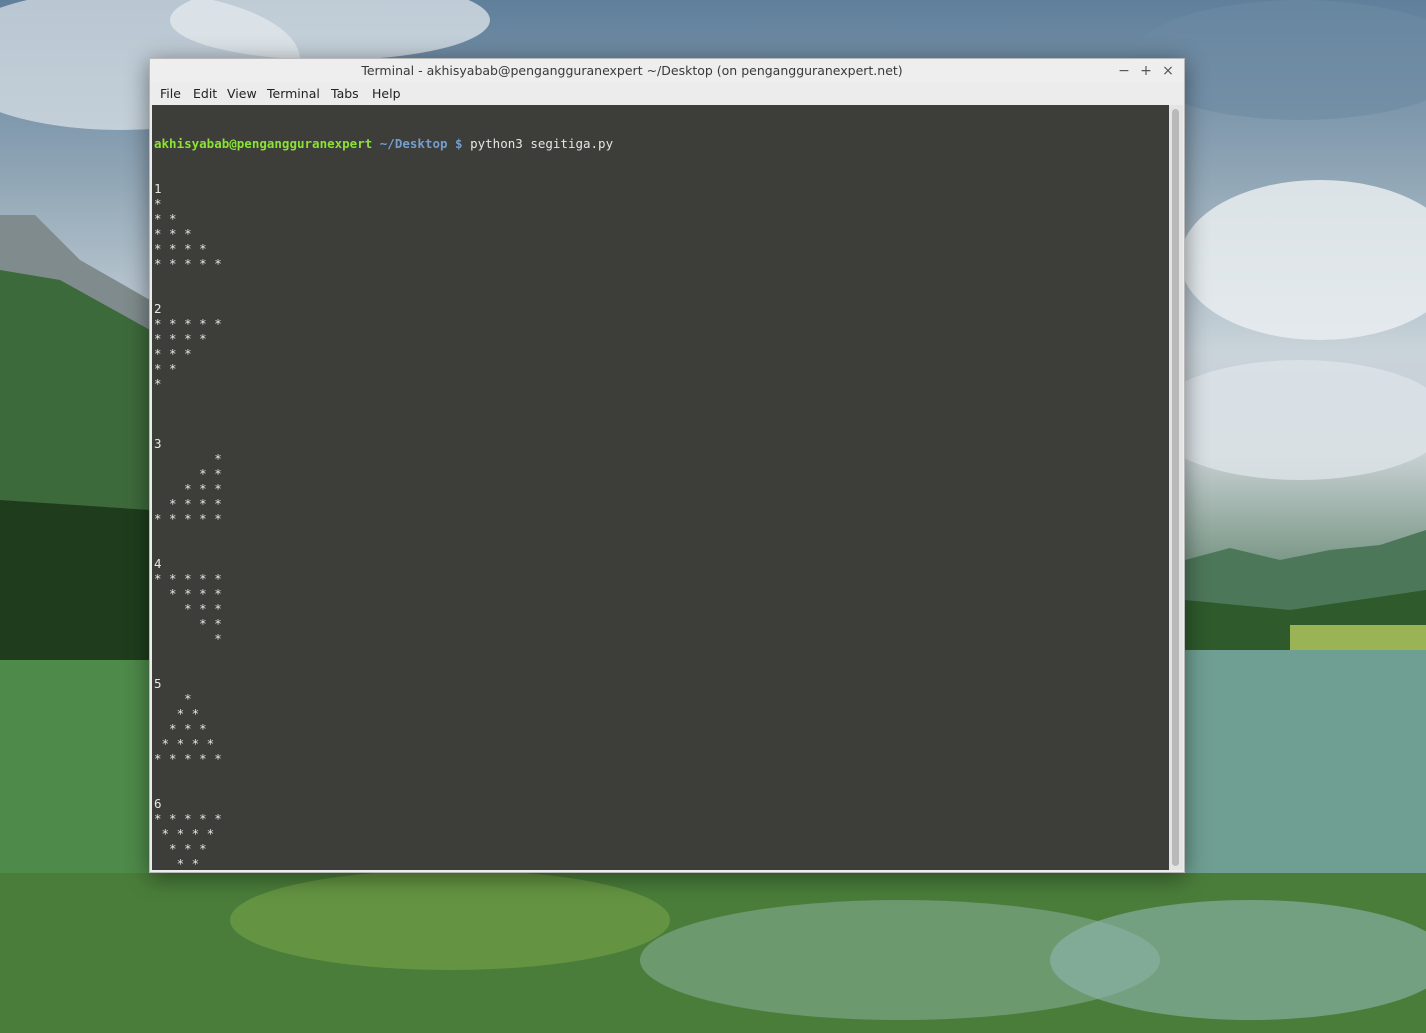  I want to click on output-line: 3, so click(158, 443).